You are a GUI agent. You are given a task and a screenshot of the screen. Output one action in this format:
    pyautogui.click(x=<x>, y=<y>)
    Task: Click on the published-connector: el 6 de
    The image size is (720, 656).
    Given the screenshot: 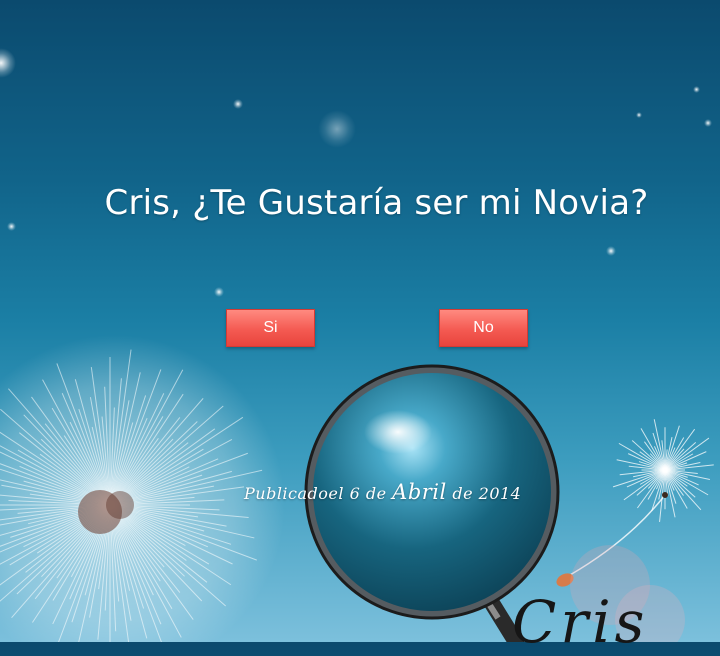 What is the action you would take?
    pyautogui.click(x=360, y=493)
    